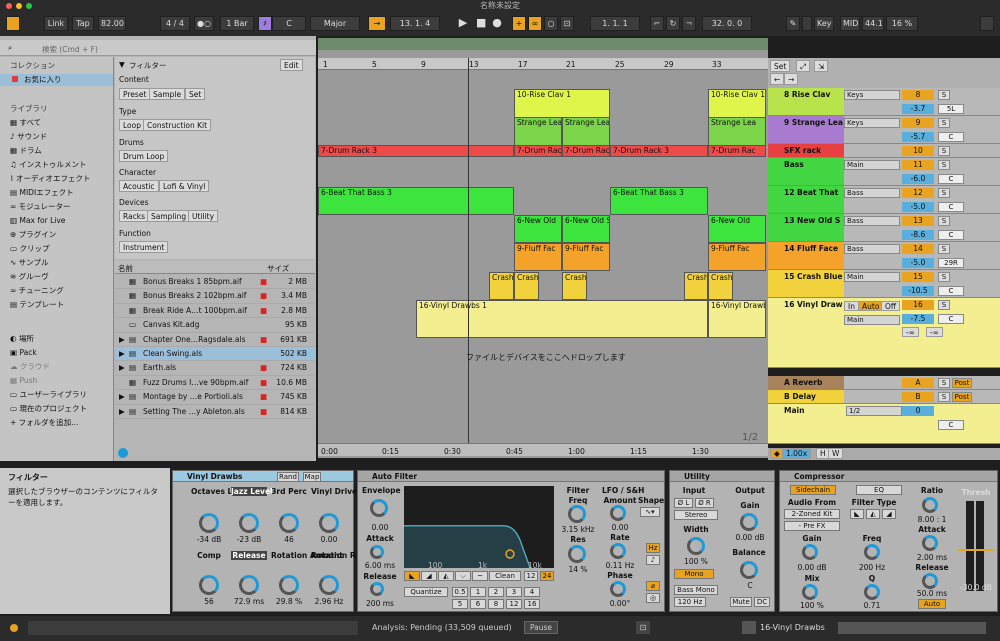  What do you see at coordinates (26, 151) in the screenshot?
I see `sidebar-item-drums: ▦ ドラム` at bounding box center [26, 151].